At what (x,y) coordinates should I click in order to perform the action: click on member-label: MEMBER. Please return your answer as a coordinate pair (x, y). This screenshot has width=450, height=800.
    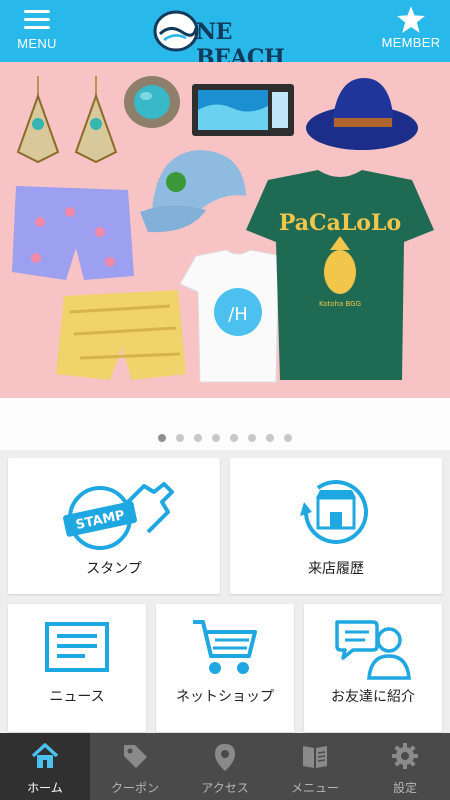
    Looking at the image, I should click on (411, 42).